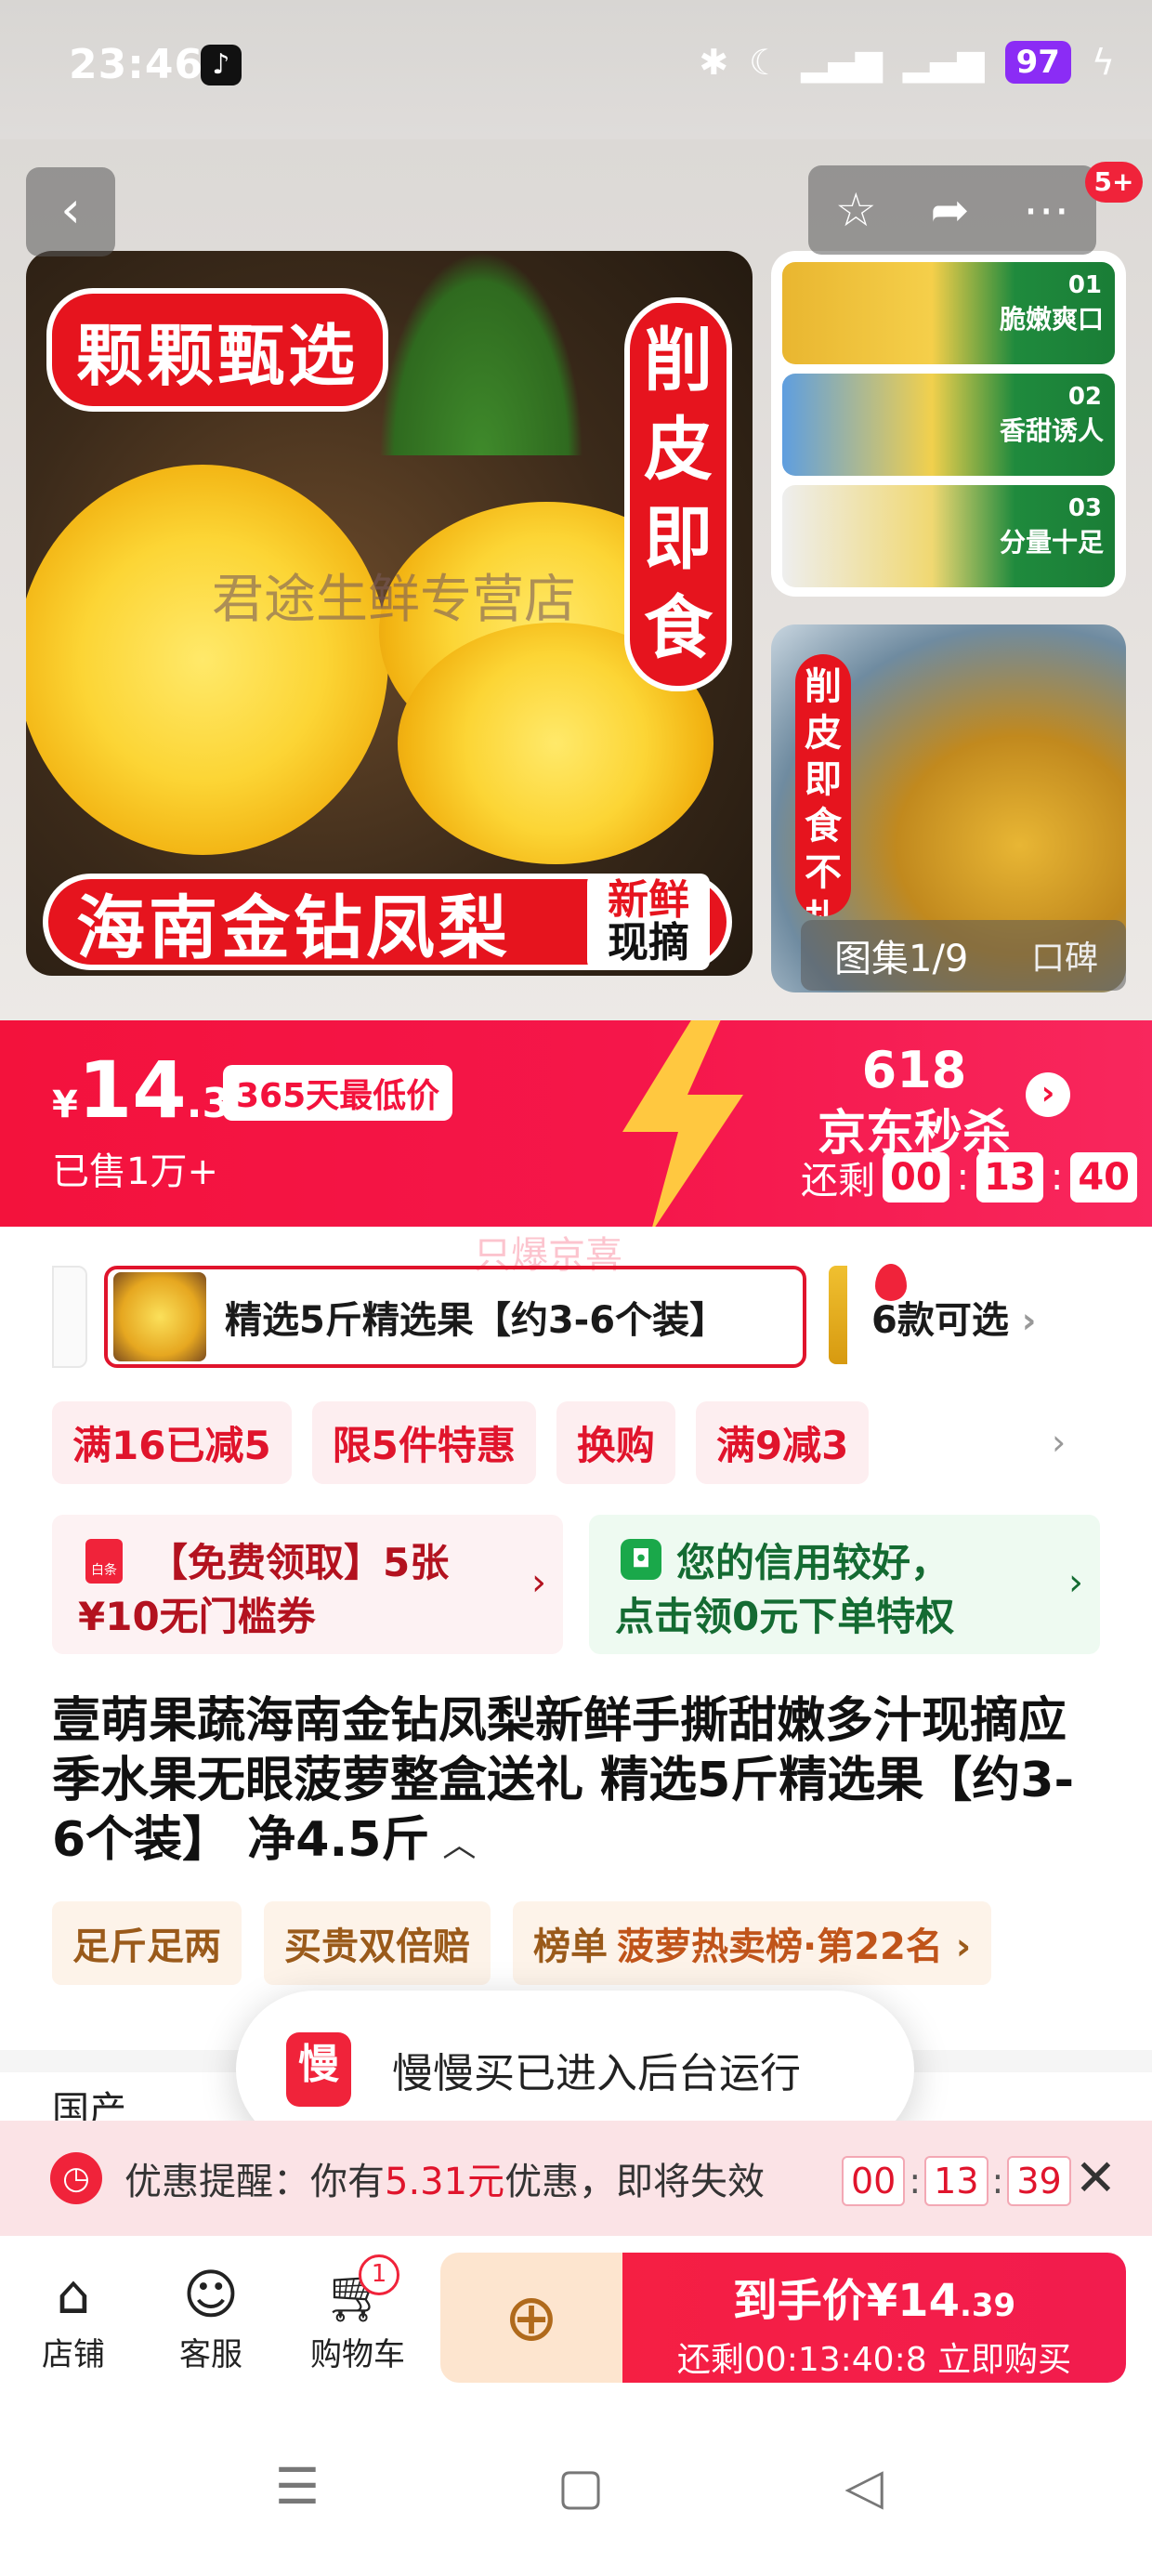 Image resolution: width=1152 pixels, height=2576 pixels. What do you see at coordinates (901, 959) in the screenshot?
I see `gallery-label: 图集1/9` at bounding box center [901, 959].